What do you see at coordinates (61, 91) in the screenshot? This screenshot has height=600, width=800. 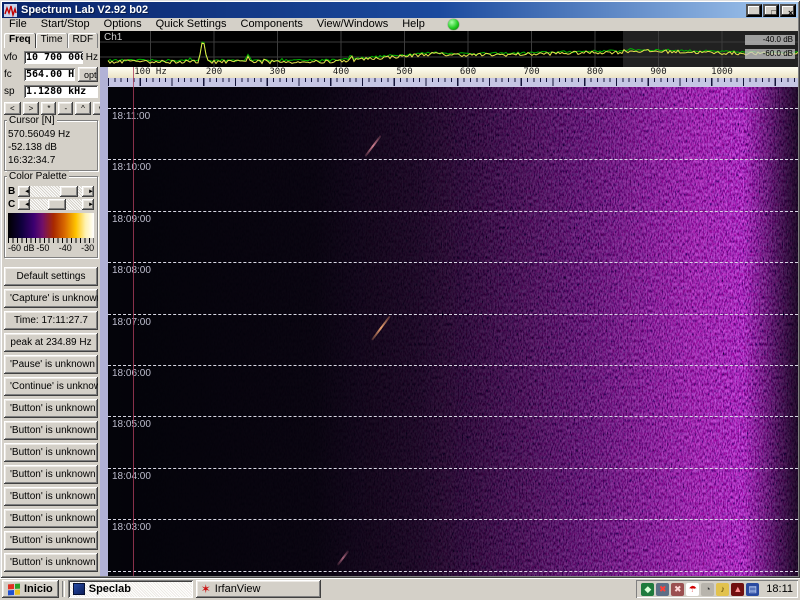 I see `sp-input: 1.1280 kHz` at bounding box center [61, 91].